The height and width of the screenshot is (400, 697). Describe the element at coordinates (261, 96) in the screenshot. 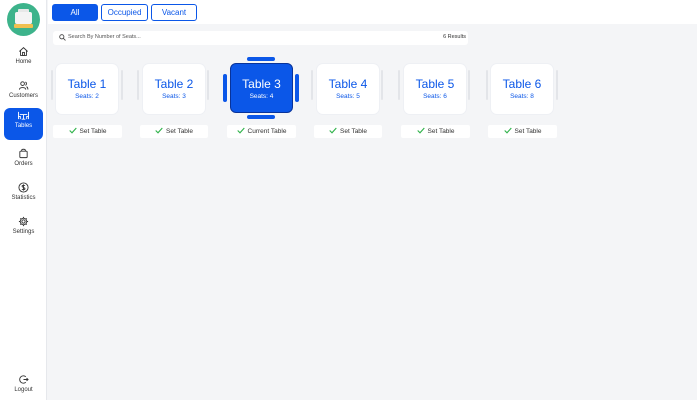

I see `table-seats: Seats: 4` at that location.